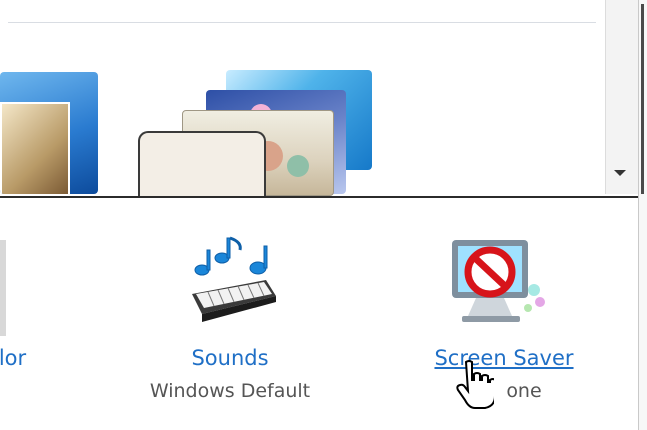 The width and height of the screenshot is (647, 430). I want to click on sounds-link: Sounds, so click(230, 358).